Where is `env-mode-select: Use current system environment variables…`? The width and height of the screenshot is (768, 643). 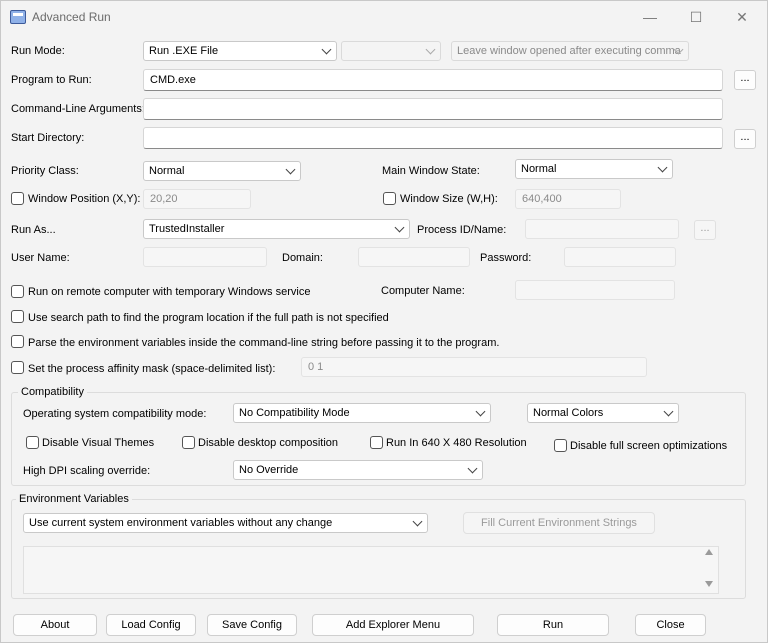 env-mode-select: Use current system environment variables… is located at coordinates (225, 523).